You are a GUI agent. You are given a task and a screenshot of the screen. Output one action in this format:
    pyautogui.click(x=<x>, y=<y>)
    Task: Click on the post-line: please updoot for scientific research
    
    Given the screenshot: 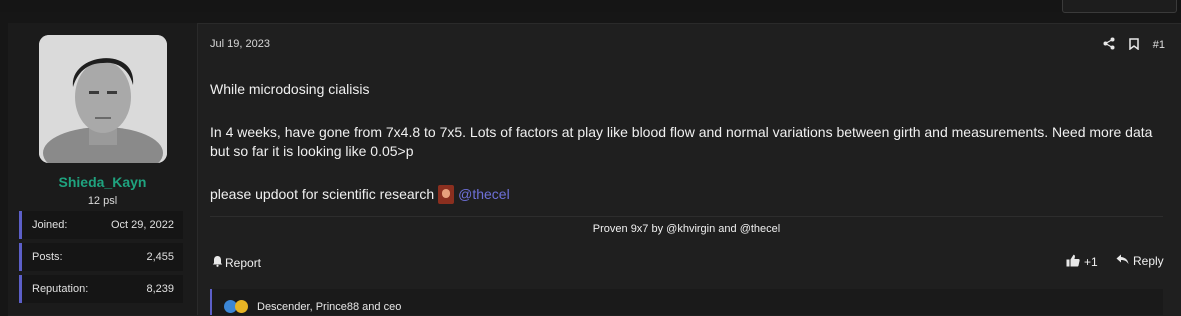 What is the action you would take?
    pyautogui.click(x=322, y=194)
    